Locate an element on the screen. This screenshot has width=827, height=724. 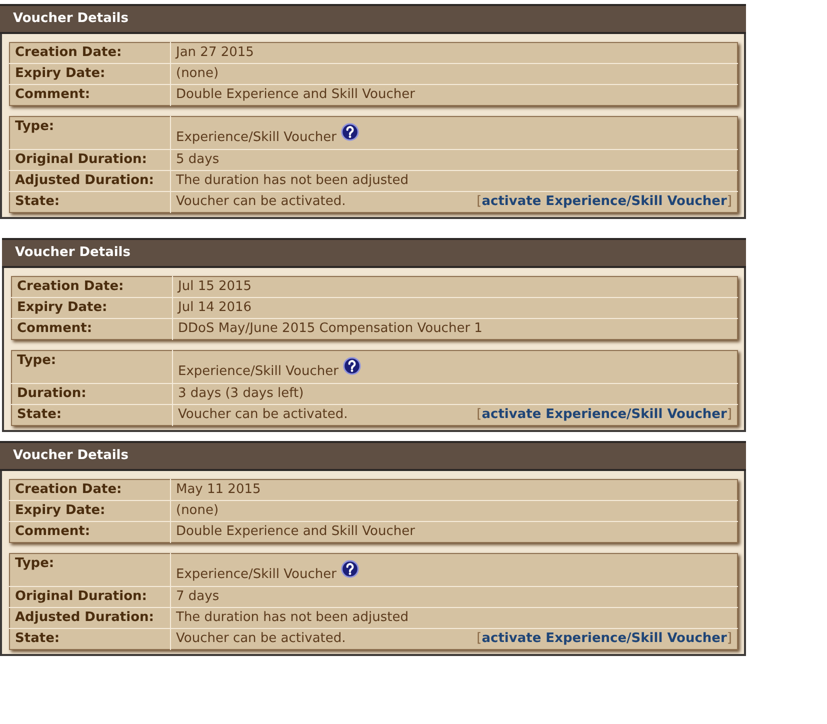
field-value: DDoS May/June 2015 Compensation Voucher 1 is located at coordinates (330, 328).